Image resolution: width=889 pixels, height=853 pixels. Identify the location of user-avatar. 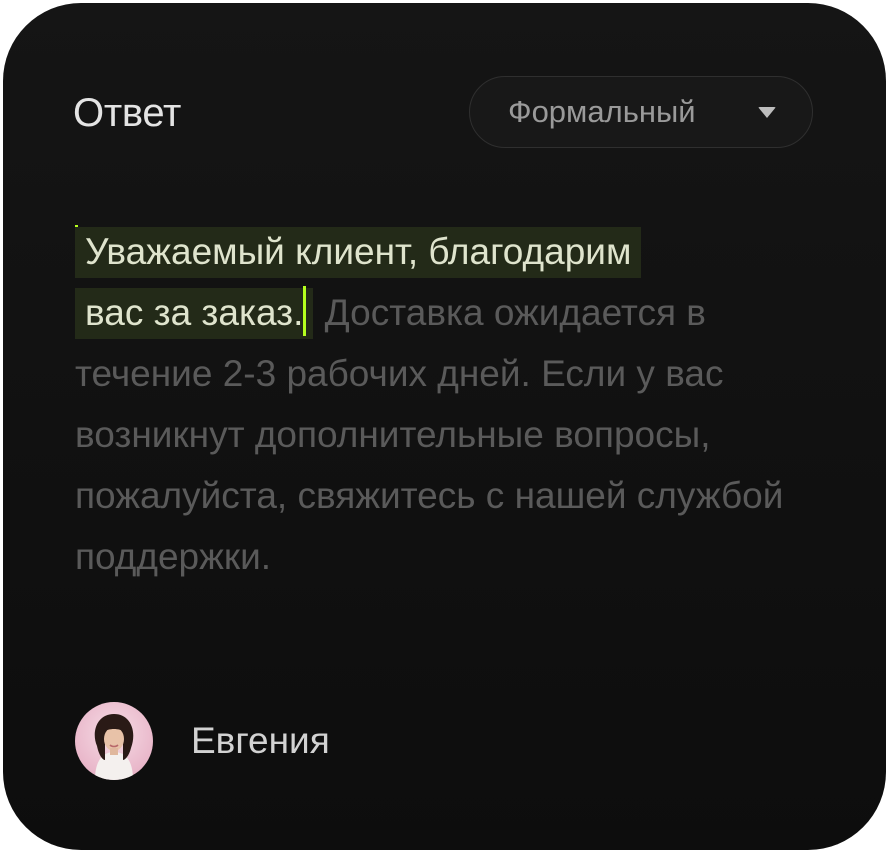
(114, 741).